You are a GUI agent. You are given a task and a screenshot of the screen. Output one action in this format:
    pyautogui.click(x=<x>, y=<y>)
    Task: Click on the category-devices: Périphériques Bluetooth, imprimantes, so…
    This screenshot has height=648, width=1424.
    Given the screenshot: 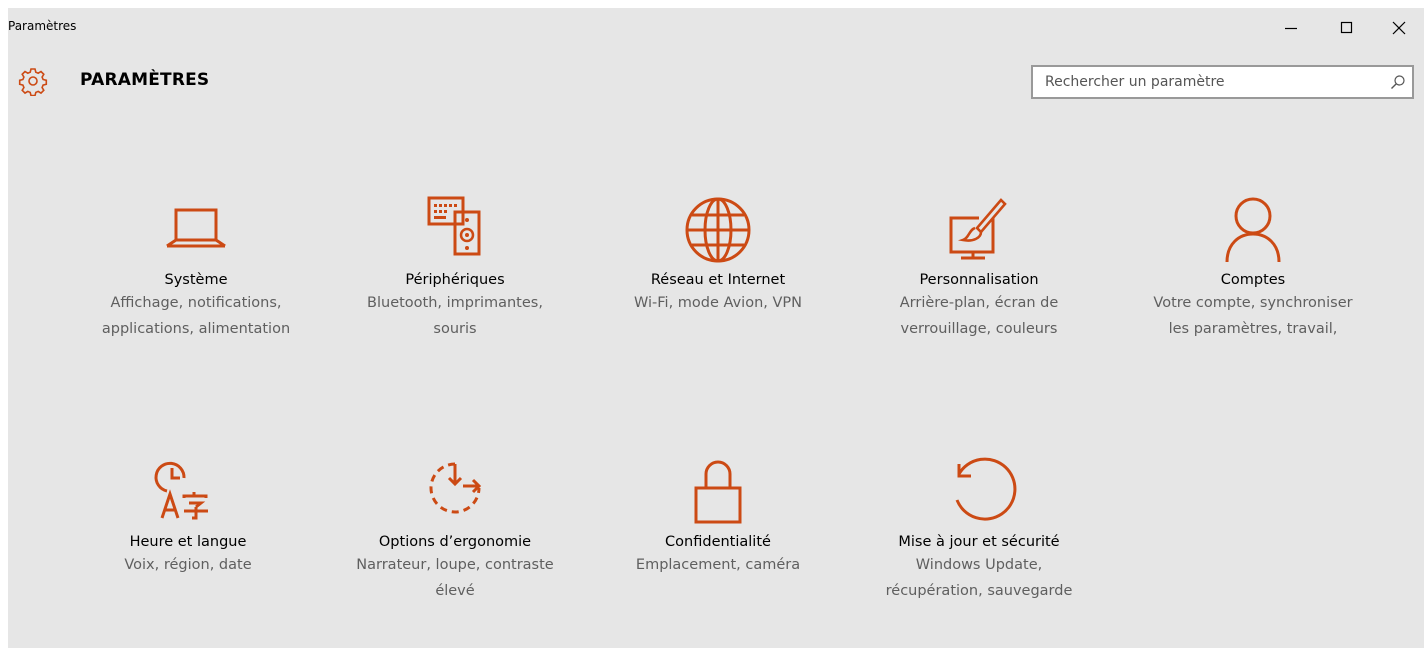 What is the action you would take?
    pyautogui.click(x=455, y=268)
    